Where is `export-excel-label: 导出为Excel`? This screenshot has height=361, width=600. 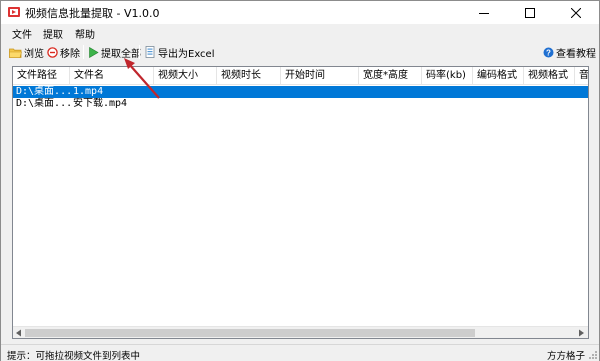
export-excel-label: 导出为Excel is located at coordinates (186, 54).